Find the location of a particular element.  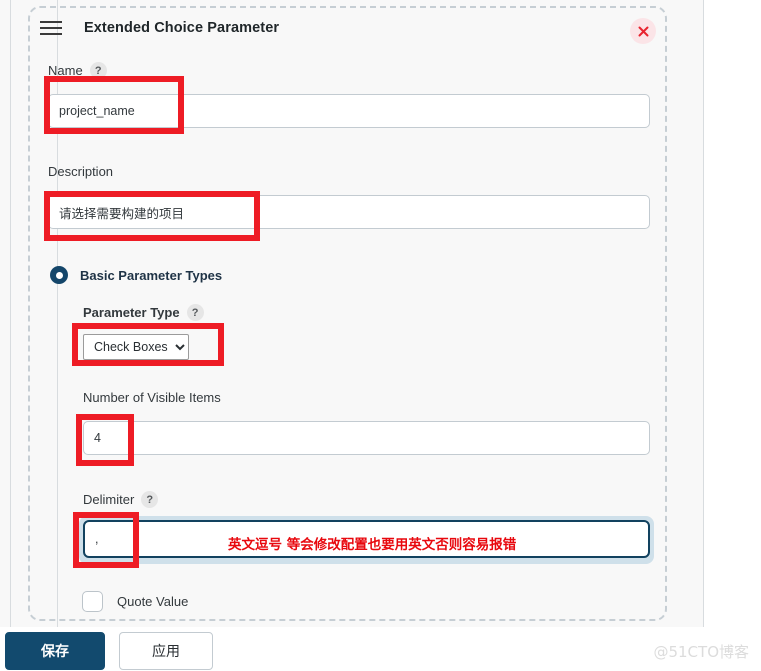

parameter-type-select: Check Boxes is located at coordinates (136, 347).